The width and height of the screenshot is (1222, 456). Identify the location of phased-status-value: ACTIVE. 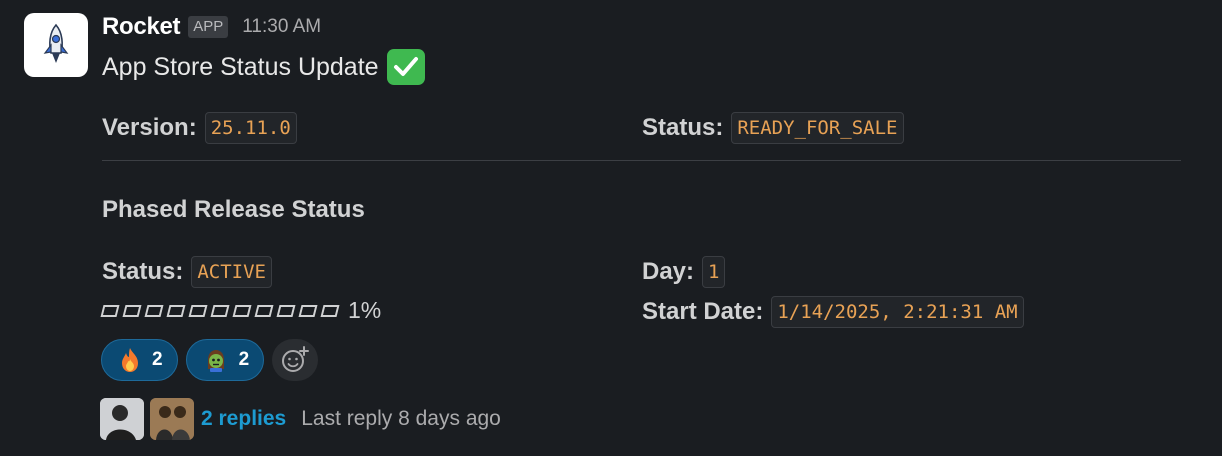
(231, 272).